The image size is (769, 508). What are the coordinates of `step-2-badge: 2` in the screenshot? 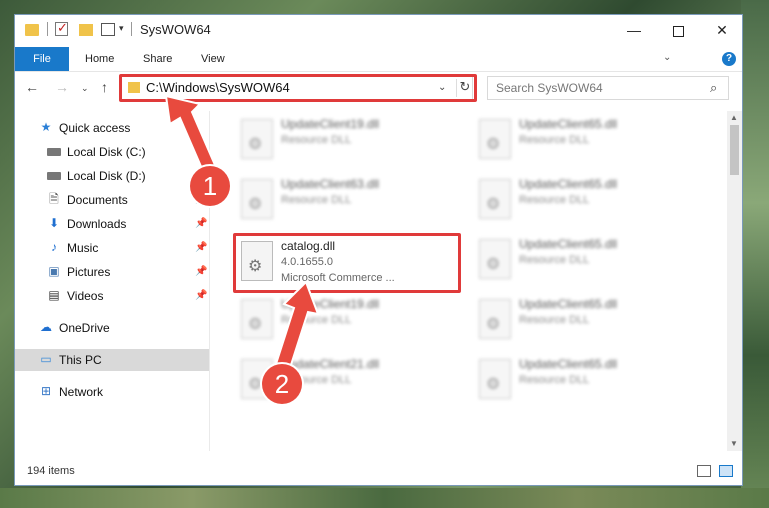 It's located at (282, 384).